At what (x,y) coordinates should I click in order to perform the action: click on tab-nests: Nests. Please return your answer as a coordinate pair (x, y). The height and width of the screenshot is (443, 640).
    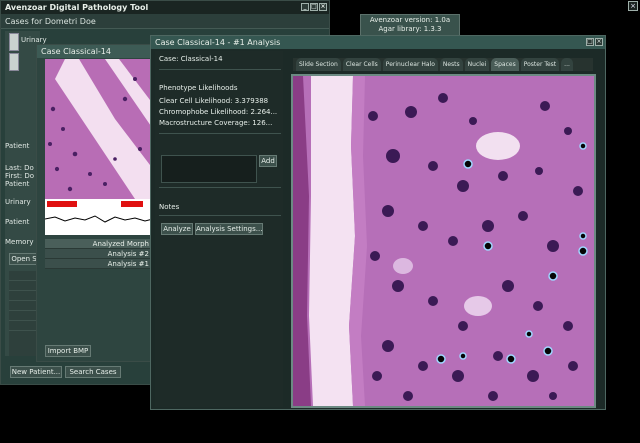
    Looking at the image, I should click on (451, 64).